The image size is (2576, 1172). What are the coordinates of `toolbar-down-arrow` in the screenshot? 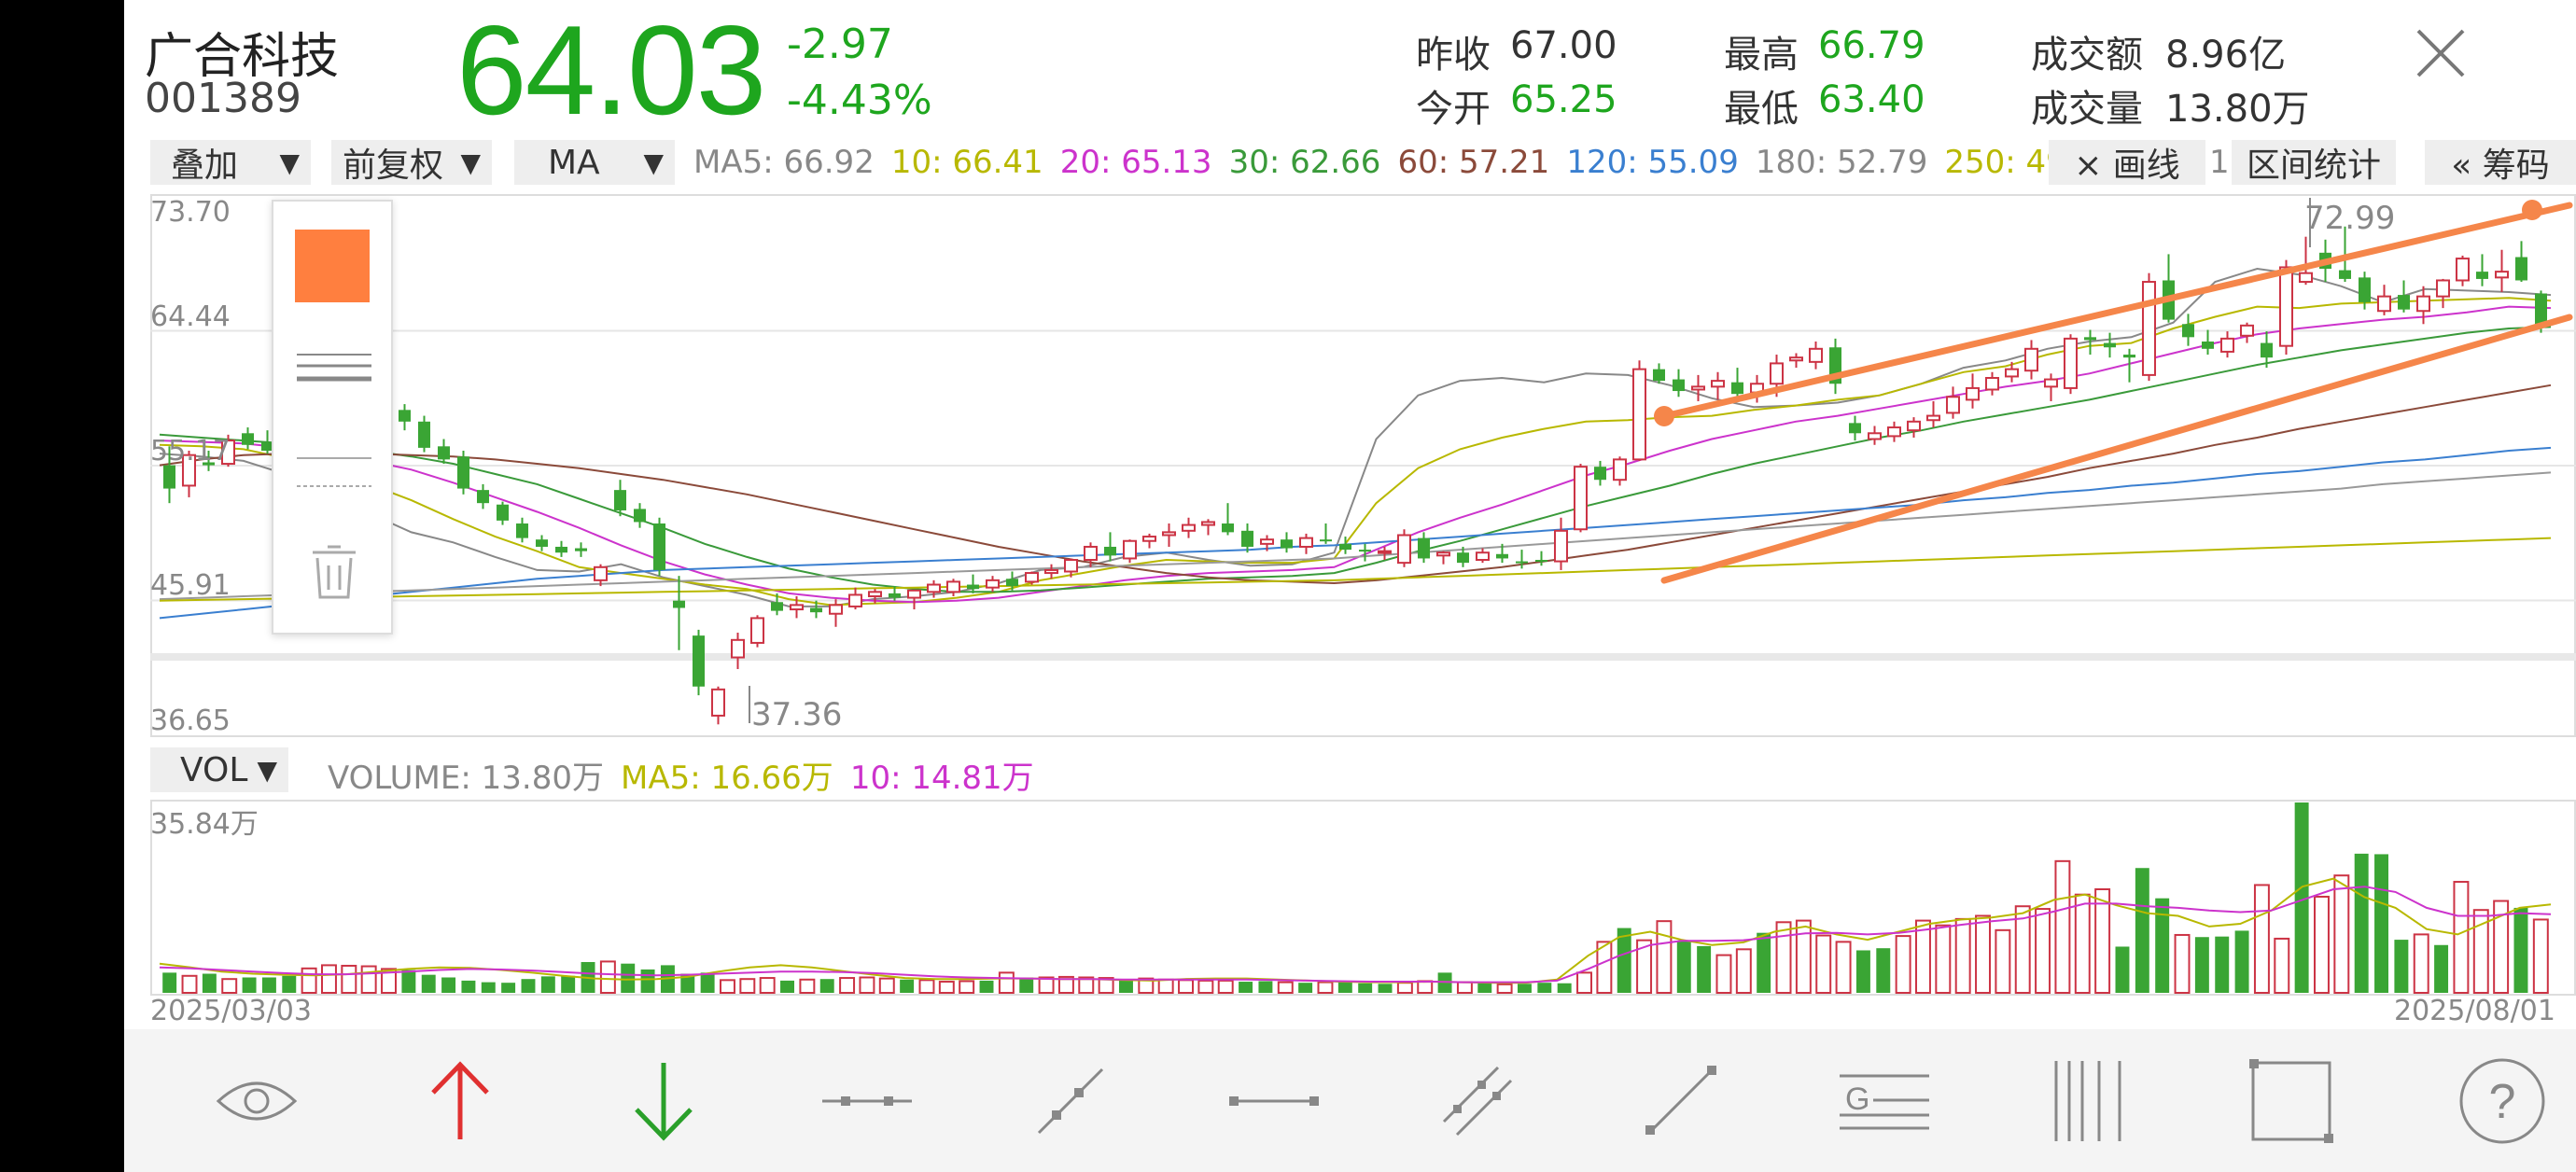 It's located at (663, 1100).